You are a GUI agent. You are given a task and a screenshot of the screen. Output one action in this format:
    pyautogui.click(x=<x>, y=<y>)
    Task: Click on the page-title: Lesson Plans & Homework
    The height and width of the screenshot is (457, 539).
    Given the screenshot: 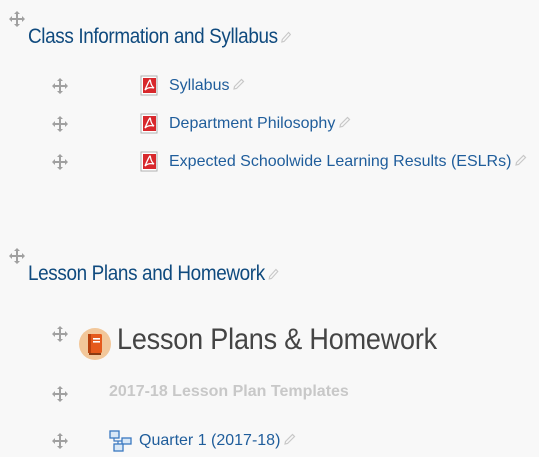 What is the action you would take?
    pyautogui.click(x=277, y=339)
    